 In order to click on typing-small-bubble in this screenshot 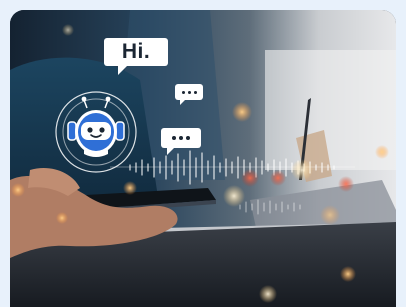, I will do `click(189, 94)`.